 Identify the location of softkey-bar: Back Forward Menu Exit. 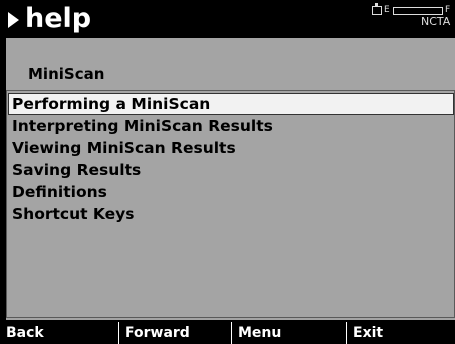
(227, 332).